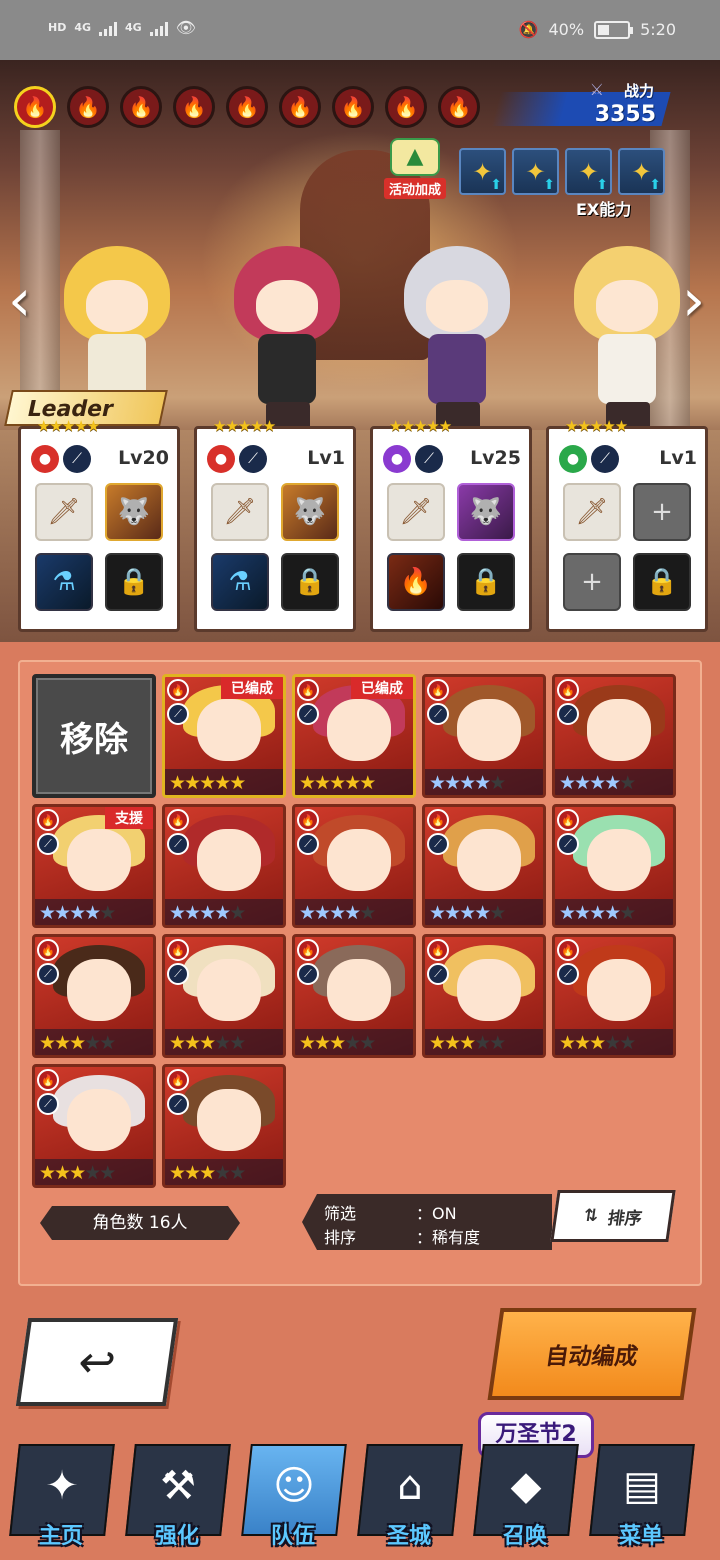 The height and width of the screenshot is (1560, 720). Describe the element at coordinates (97, 1362) in the screenshot. I see `back-button: ↩` at that location.